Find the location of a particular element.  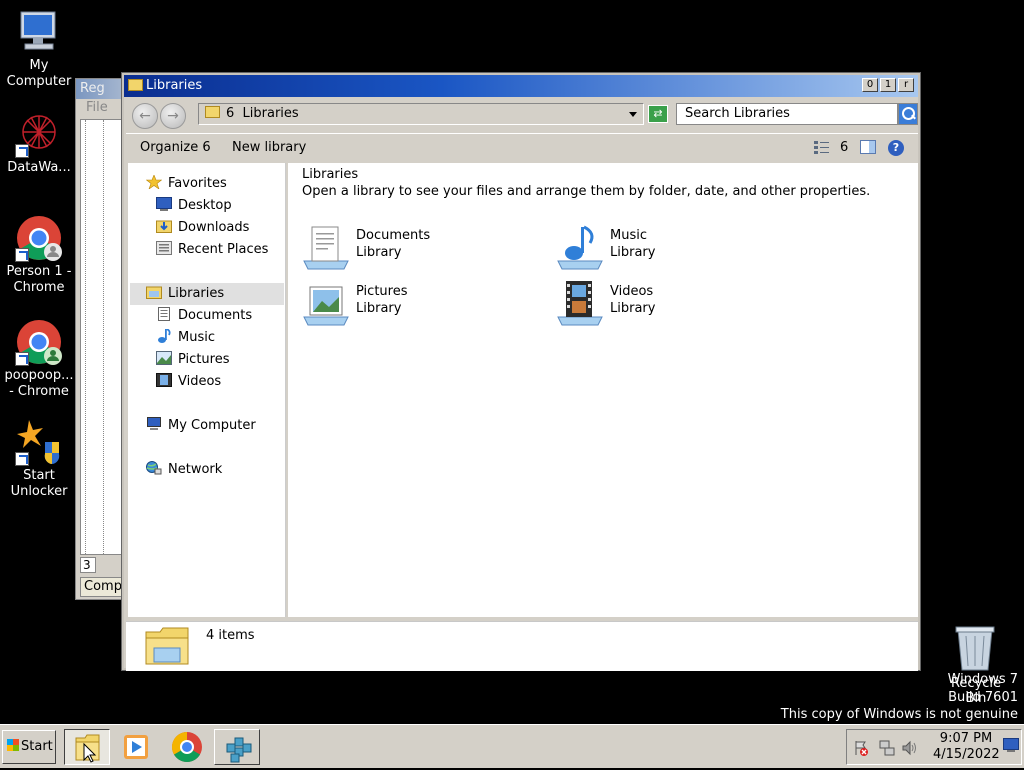

action-center-icon is located at coordinates (861, 750).